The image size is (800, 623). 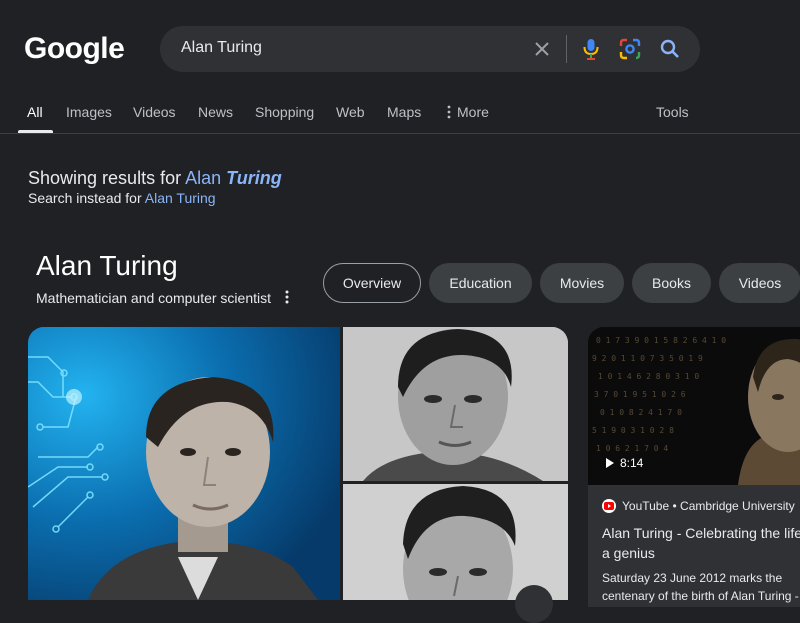 What do you see at coordinates (449, 112) in the screenshot?
I see `more-vert-icon` at bounding box center [449, 112].